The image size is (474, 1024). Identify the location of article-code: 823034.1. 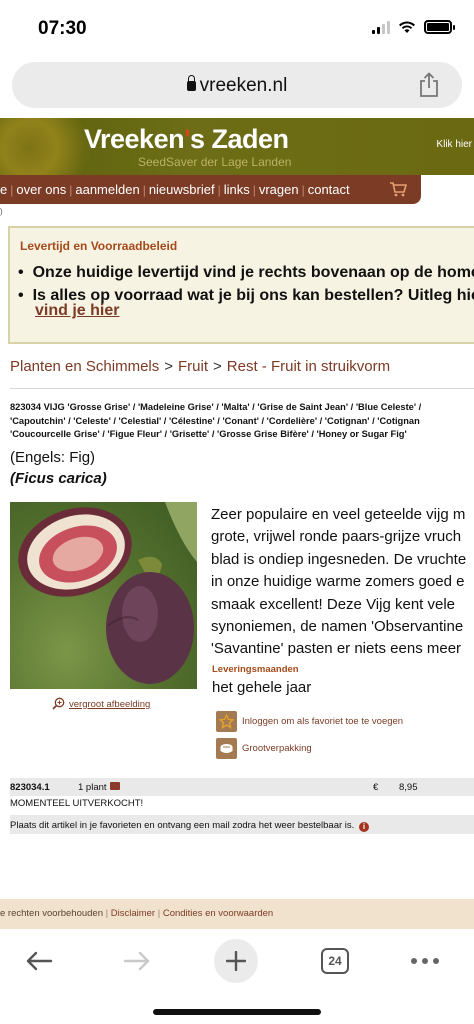
(30, 787).